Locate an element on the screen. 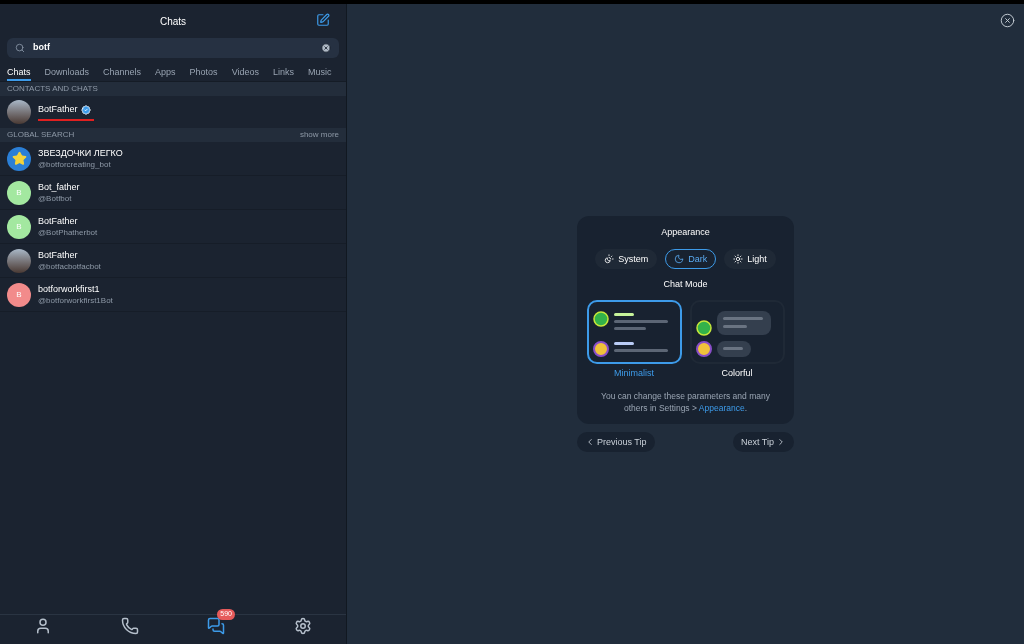  result-username: @botforworkfirst1Bot is located at coordinates (75, 300).